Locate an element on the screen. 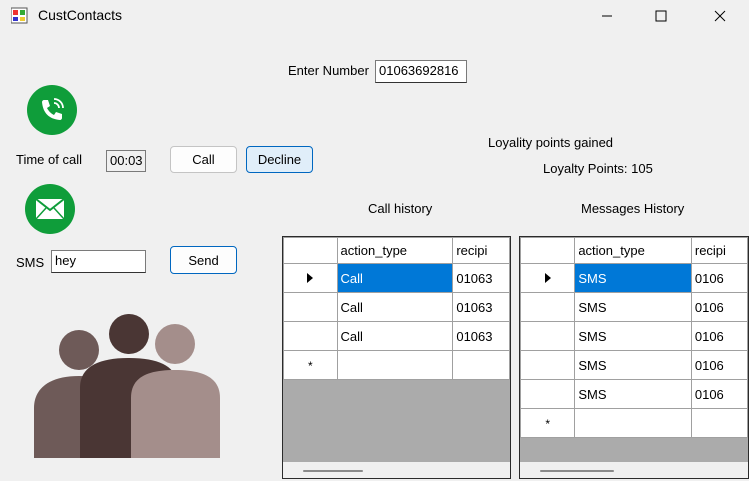 The image size is (749, 481). sms-label: SMS is located at coordinates (30, 262).